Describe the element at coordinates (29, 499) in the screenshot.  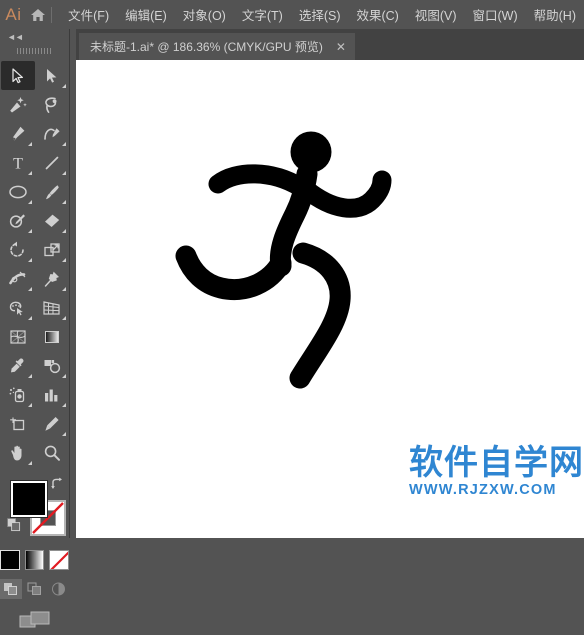
I see `fill-swatch` at that location.